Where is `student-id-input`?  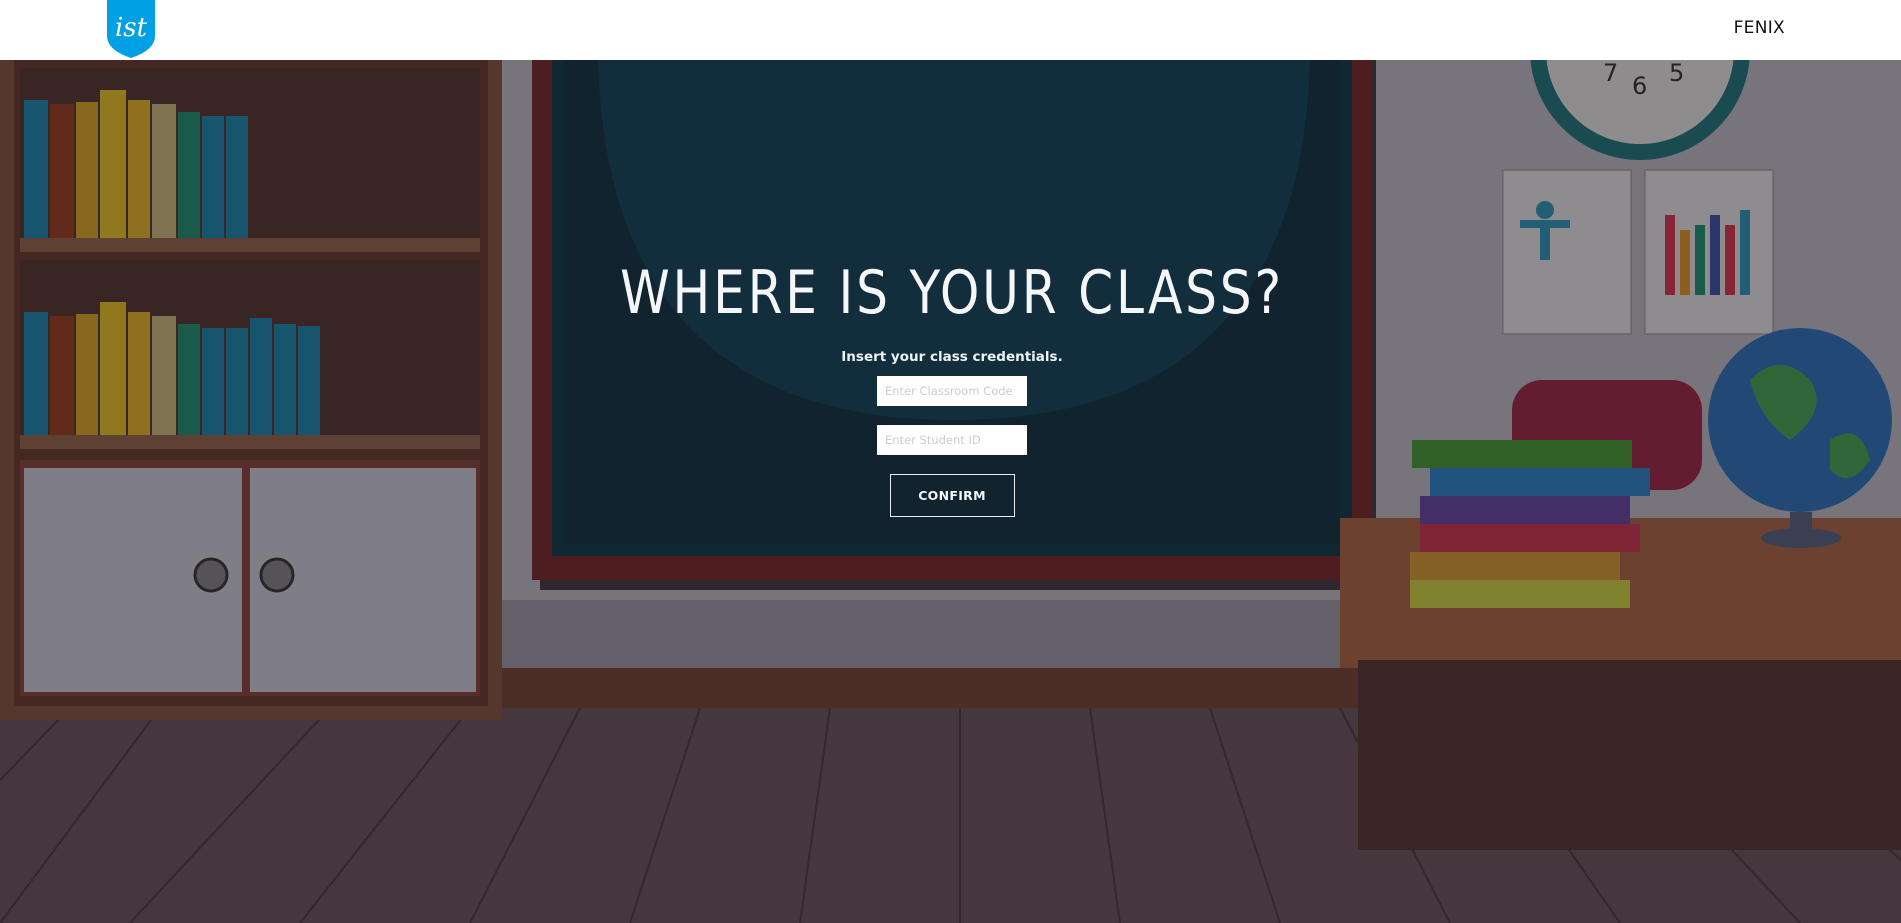
student-id-input is located at coordinates (952, 440).